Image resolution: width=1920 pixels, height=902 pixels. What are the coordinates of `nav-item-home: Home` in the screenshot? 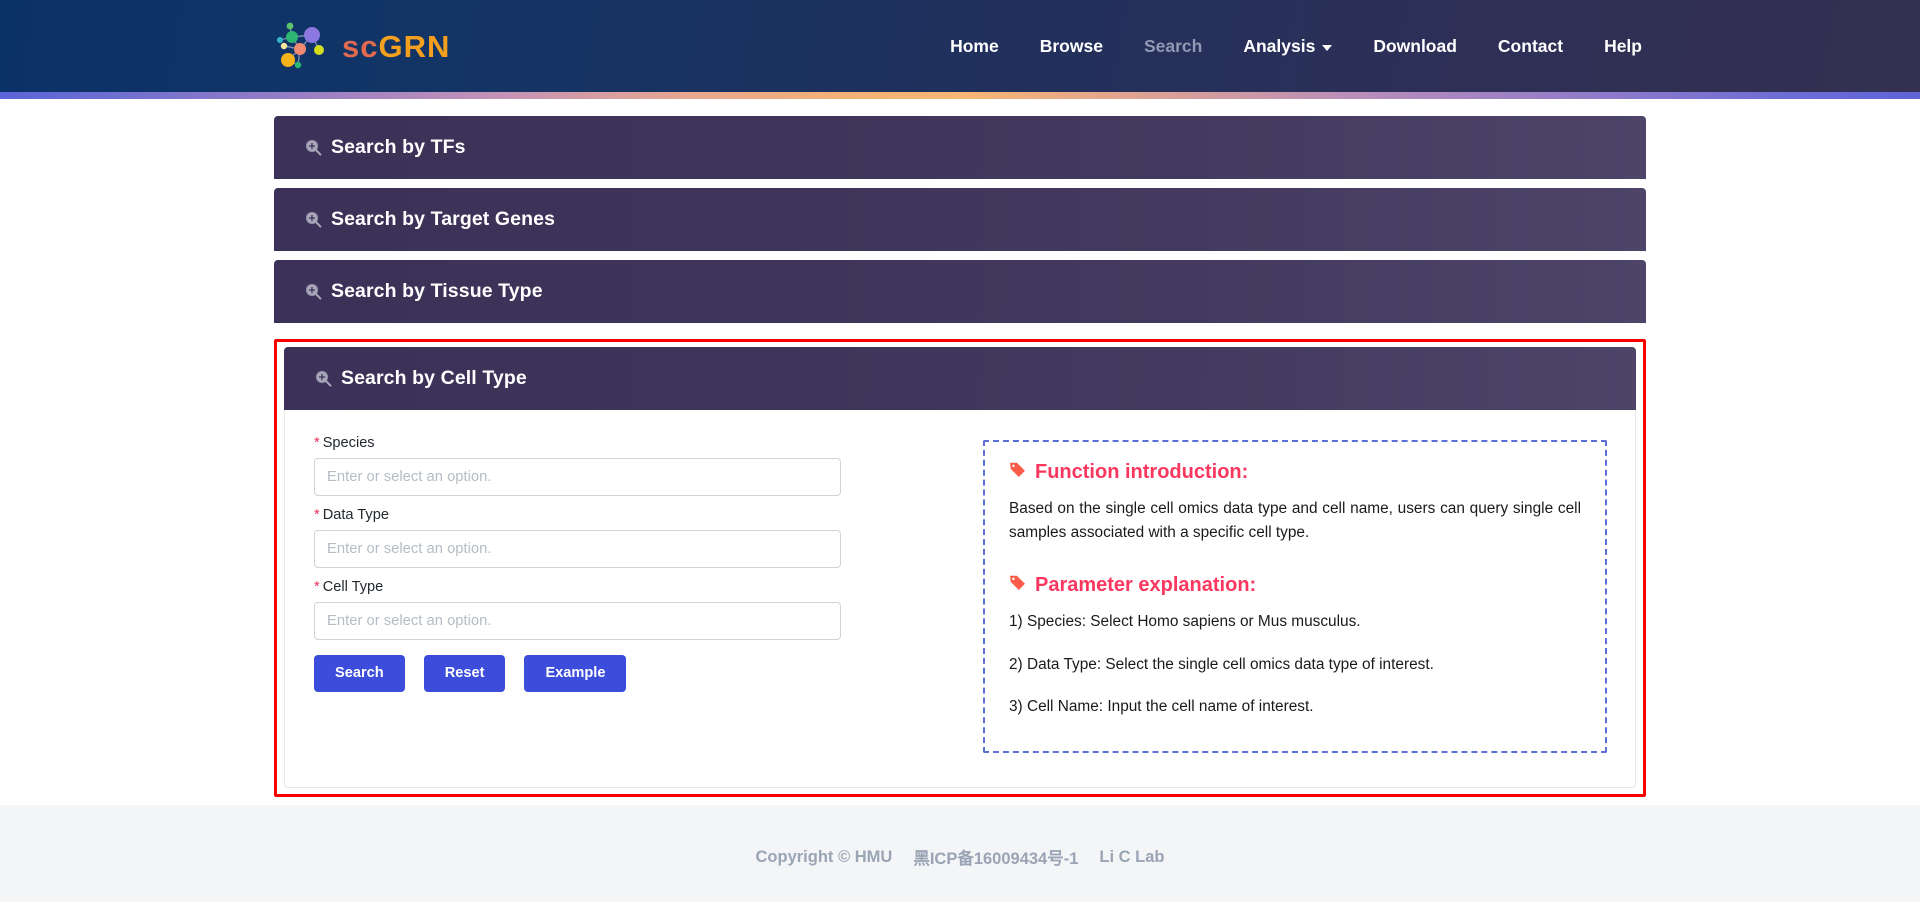 It's located at (974, 46).